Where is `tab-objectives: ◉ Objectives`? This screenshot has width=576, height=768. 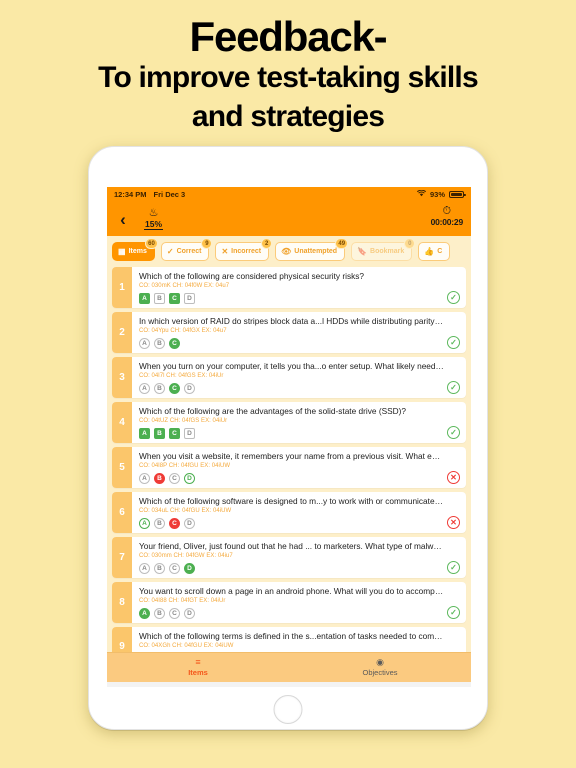
tab-objectives: ◉ Objectives is located at coordinates (380, 667).